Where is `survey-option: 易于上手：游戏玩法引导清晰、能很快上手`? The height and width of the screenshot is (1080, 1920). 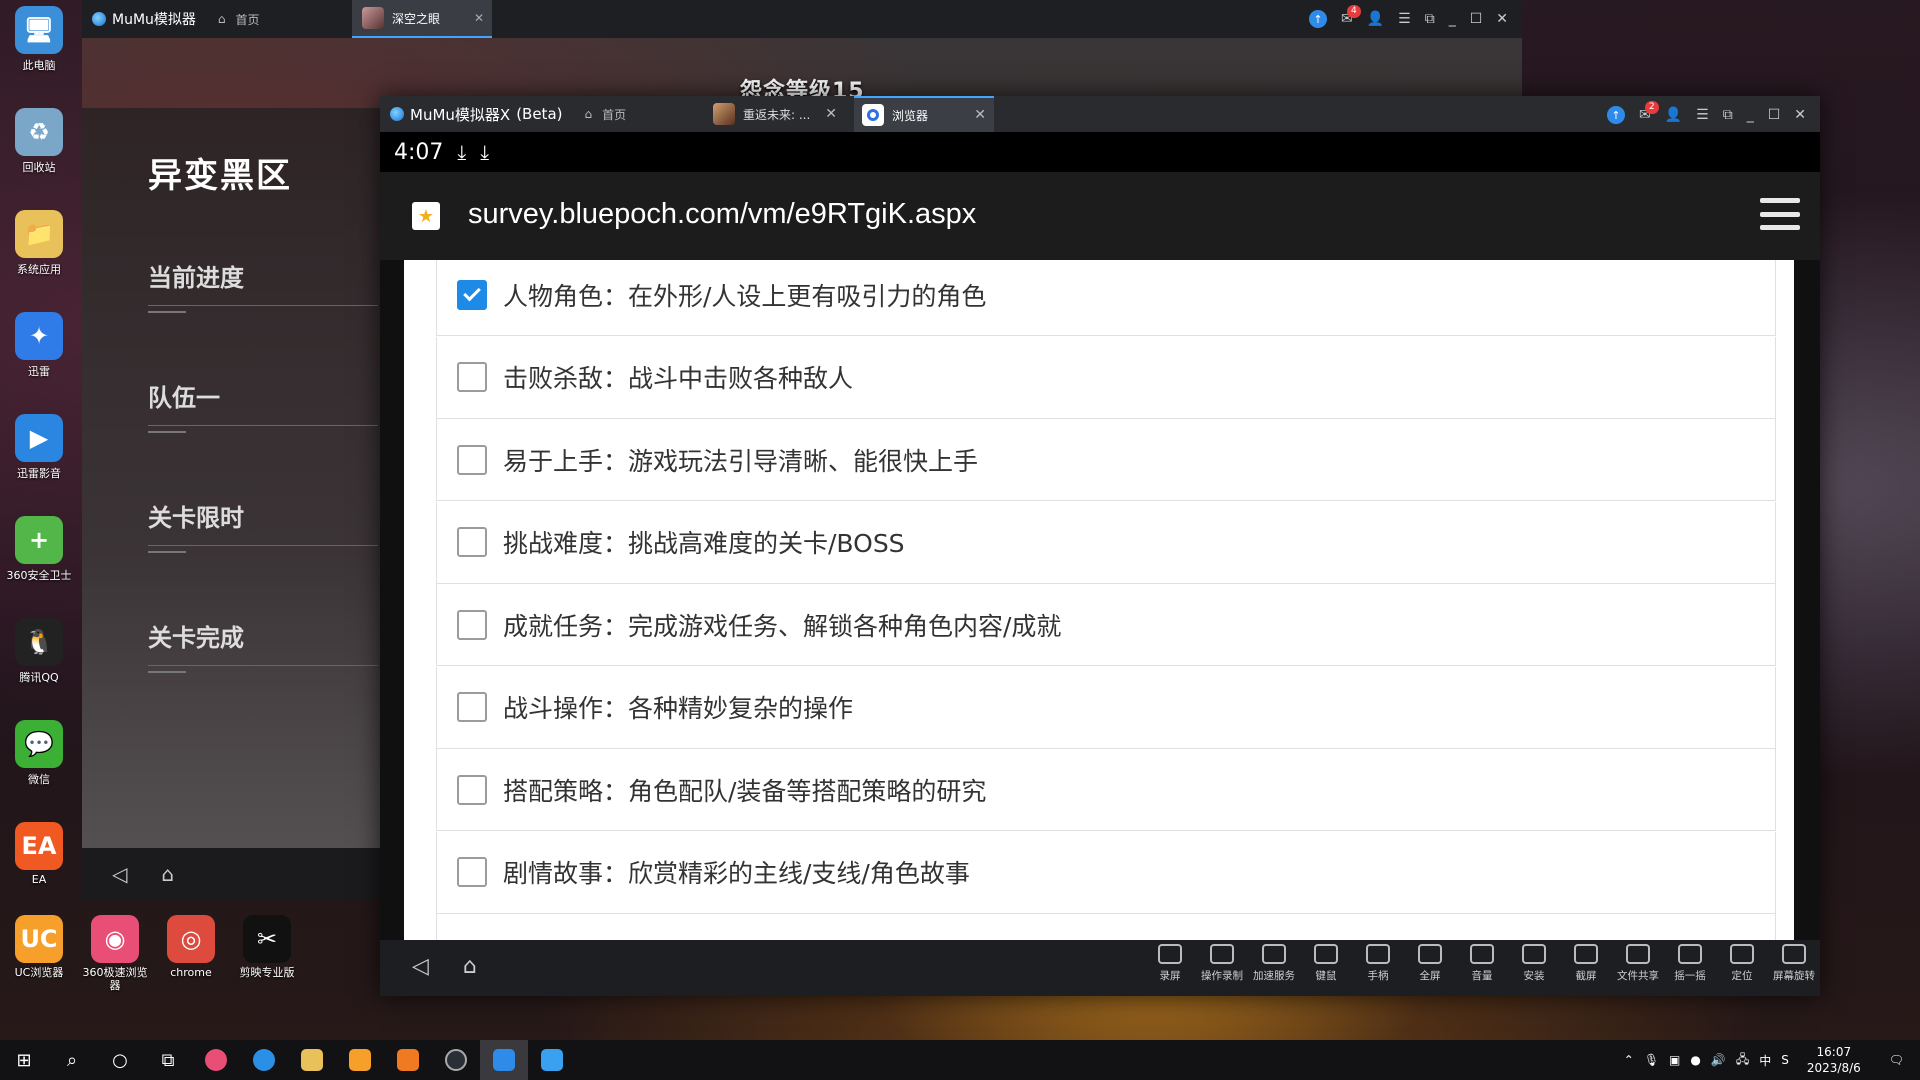 survey-option: 易于上手：游戏玩法引导清晰、能很快上手 is located at coordinates (1106, 460).